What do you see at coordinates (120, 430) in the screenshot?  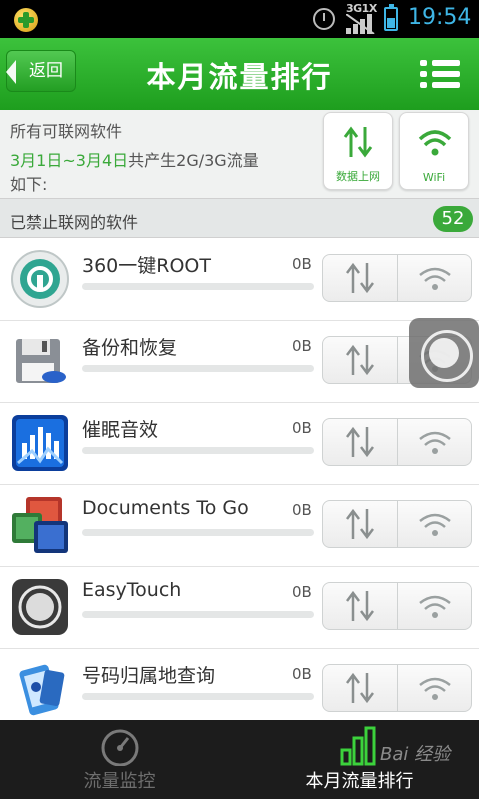 I see `app-name: 催眠音效` at bounding box center [120, 430].